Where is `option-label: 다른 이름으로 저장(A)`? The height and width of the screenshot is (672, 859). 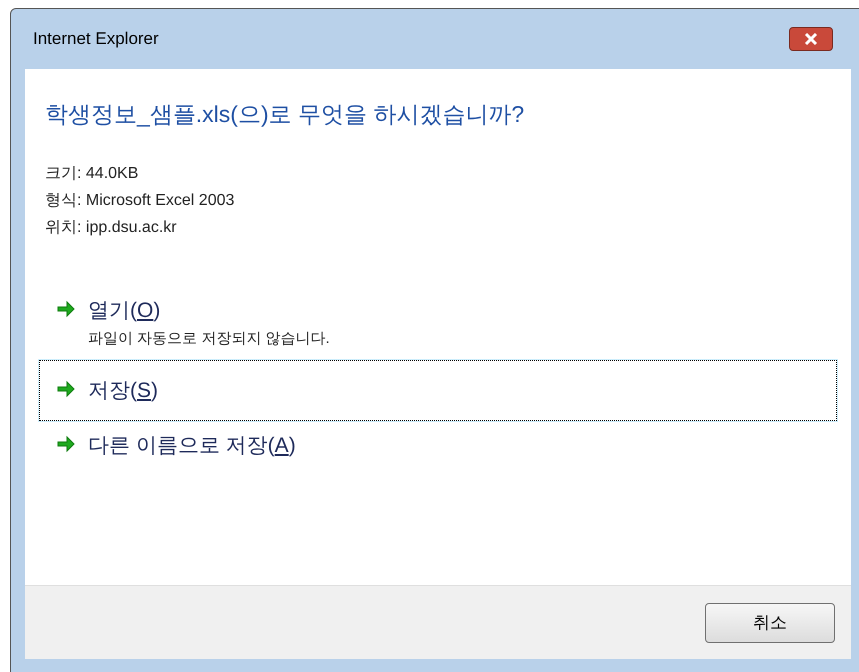 option-label: 다른 이름으로 저장(A) is located at coordinates (192, 446).